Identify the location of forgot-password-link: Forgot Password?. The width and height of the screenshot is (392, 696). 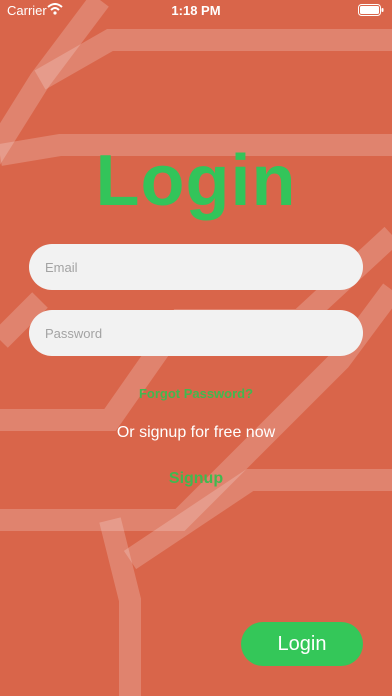
(196, 393).